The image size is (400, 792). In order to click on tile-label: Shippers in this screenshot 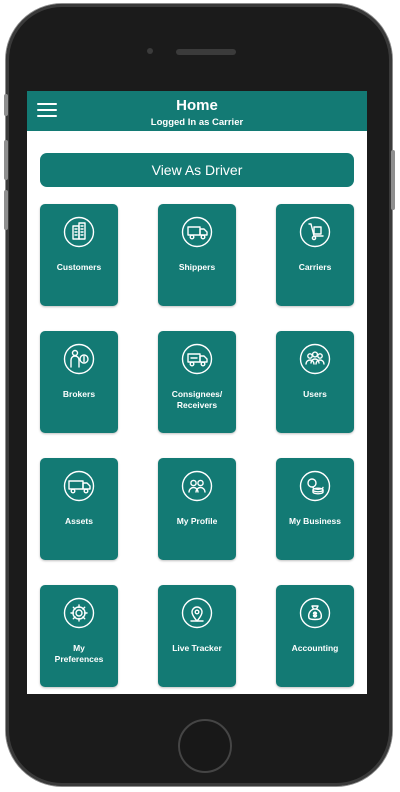, I will do `click(197, 267)`.